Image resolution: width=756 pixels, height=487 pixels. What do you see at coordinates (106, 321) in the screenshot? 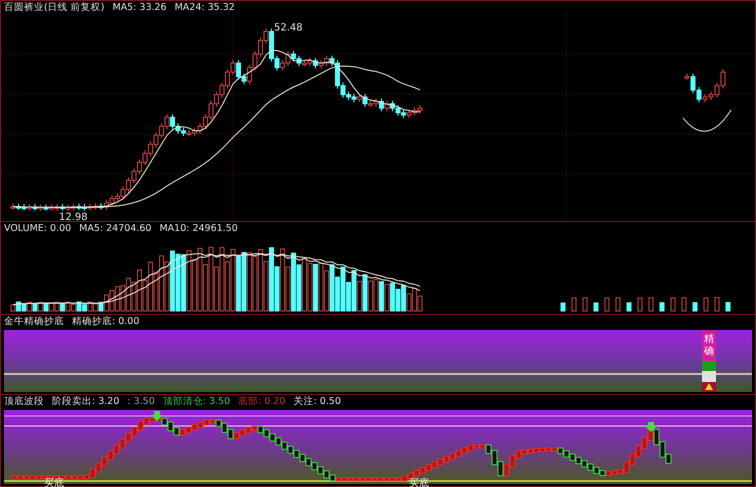
I see `indicator-value: 精确抄底: 0.00` at bounding box center [106, 321].